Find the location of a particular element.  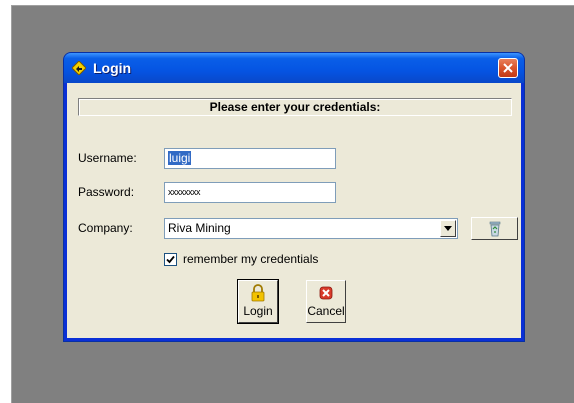

password-field: xxxxxxxx is located at coordinates (250, 192).